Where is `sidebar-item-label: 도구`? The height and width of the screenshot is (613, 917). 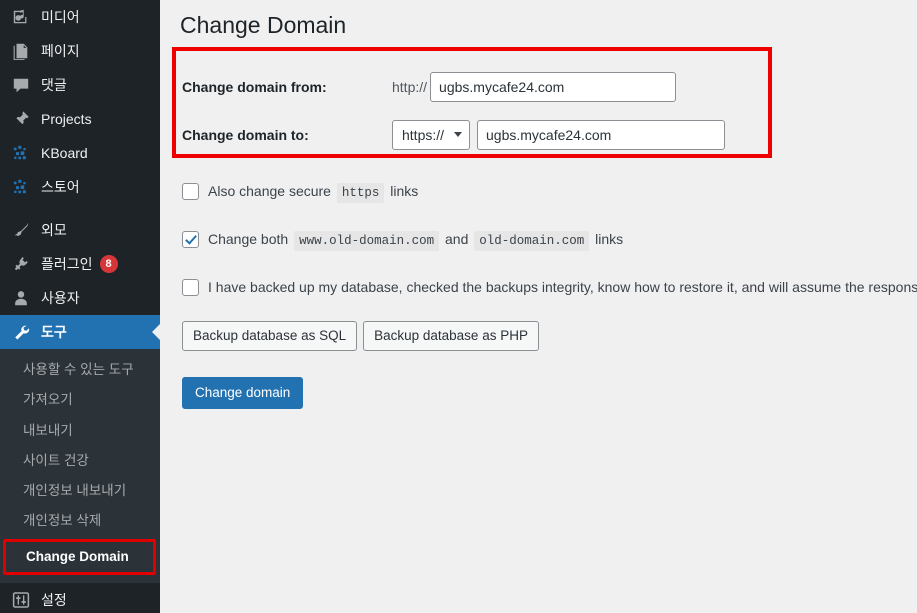
sidebar-item-label: 도구 is located at coordinates (54, 332).